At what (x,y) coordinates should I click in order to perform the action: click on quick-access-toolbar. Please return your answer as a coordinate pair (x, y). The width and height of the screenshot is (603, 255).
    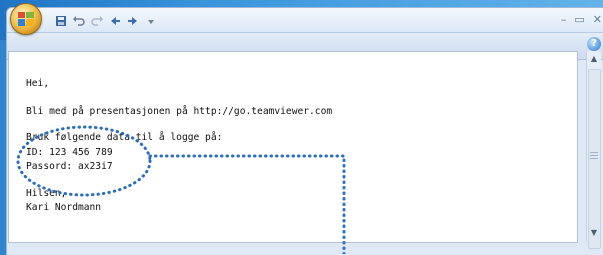
    Looking at the image, I should click on (106, 21).